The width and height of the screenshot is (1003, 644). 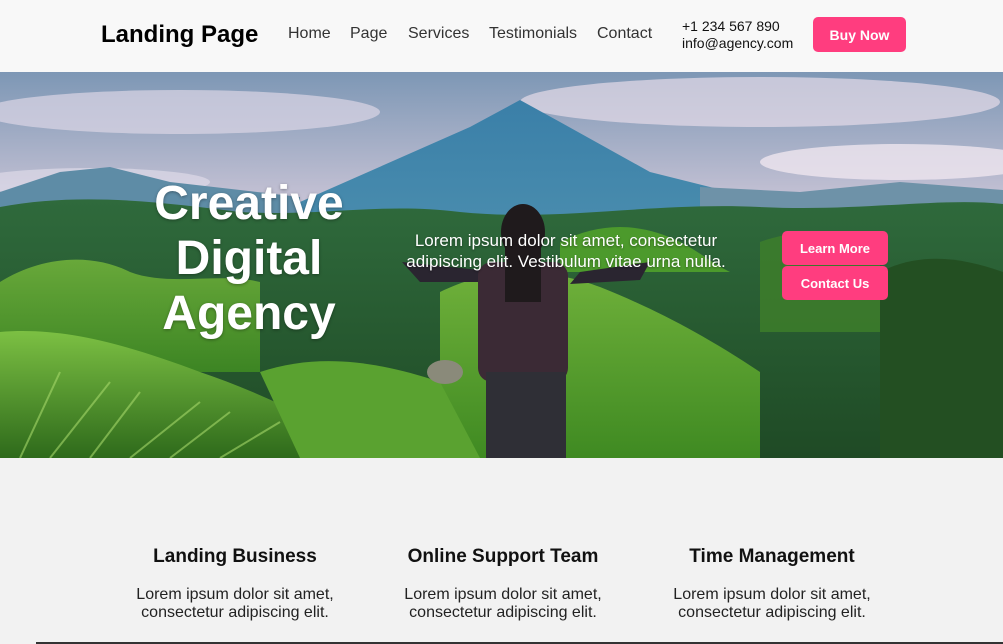 I want to click on contact-info: +1 234 567 890 info@agency.com, so click(x=737, y=35).